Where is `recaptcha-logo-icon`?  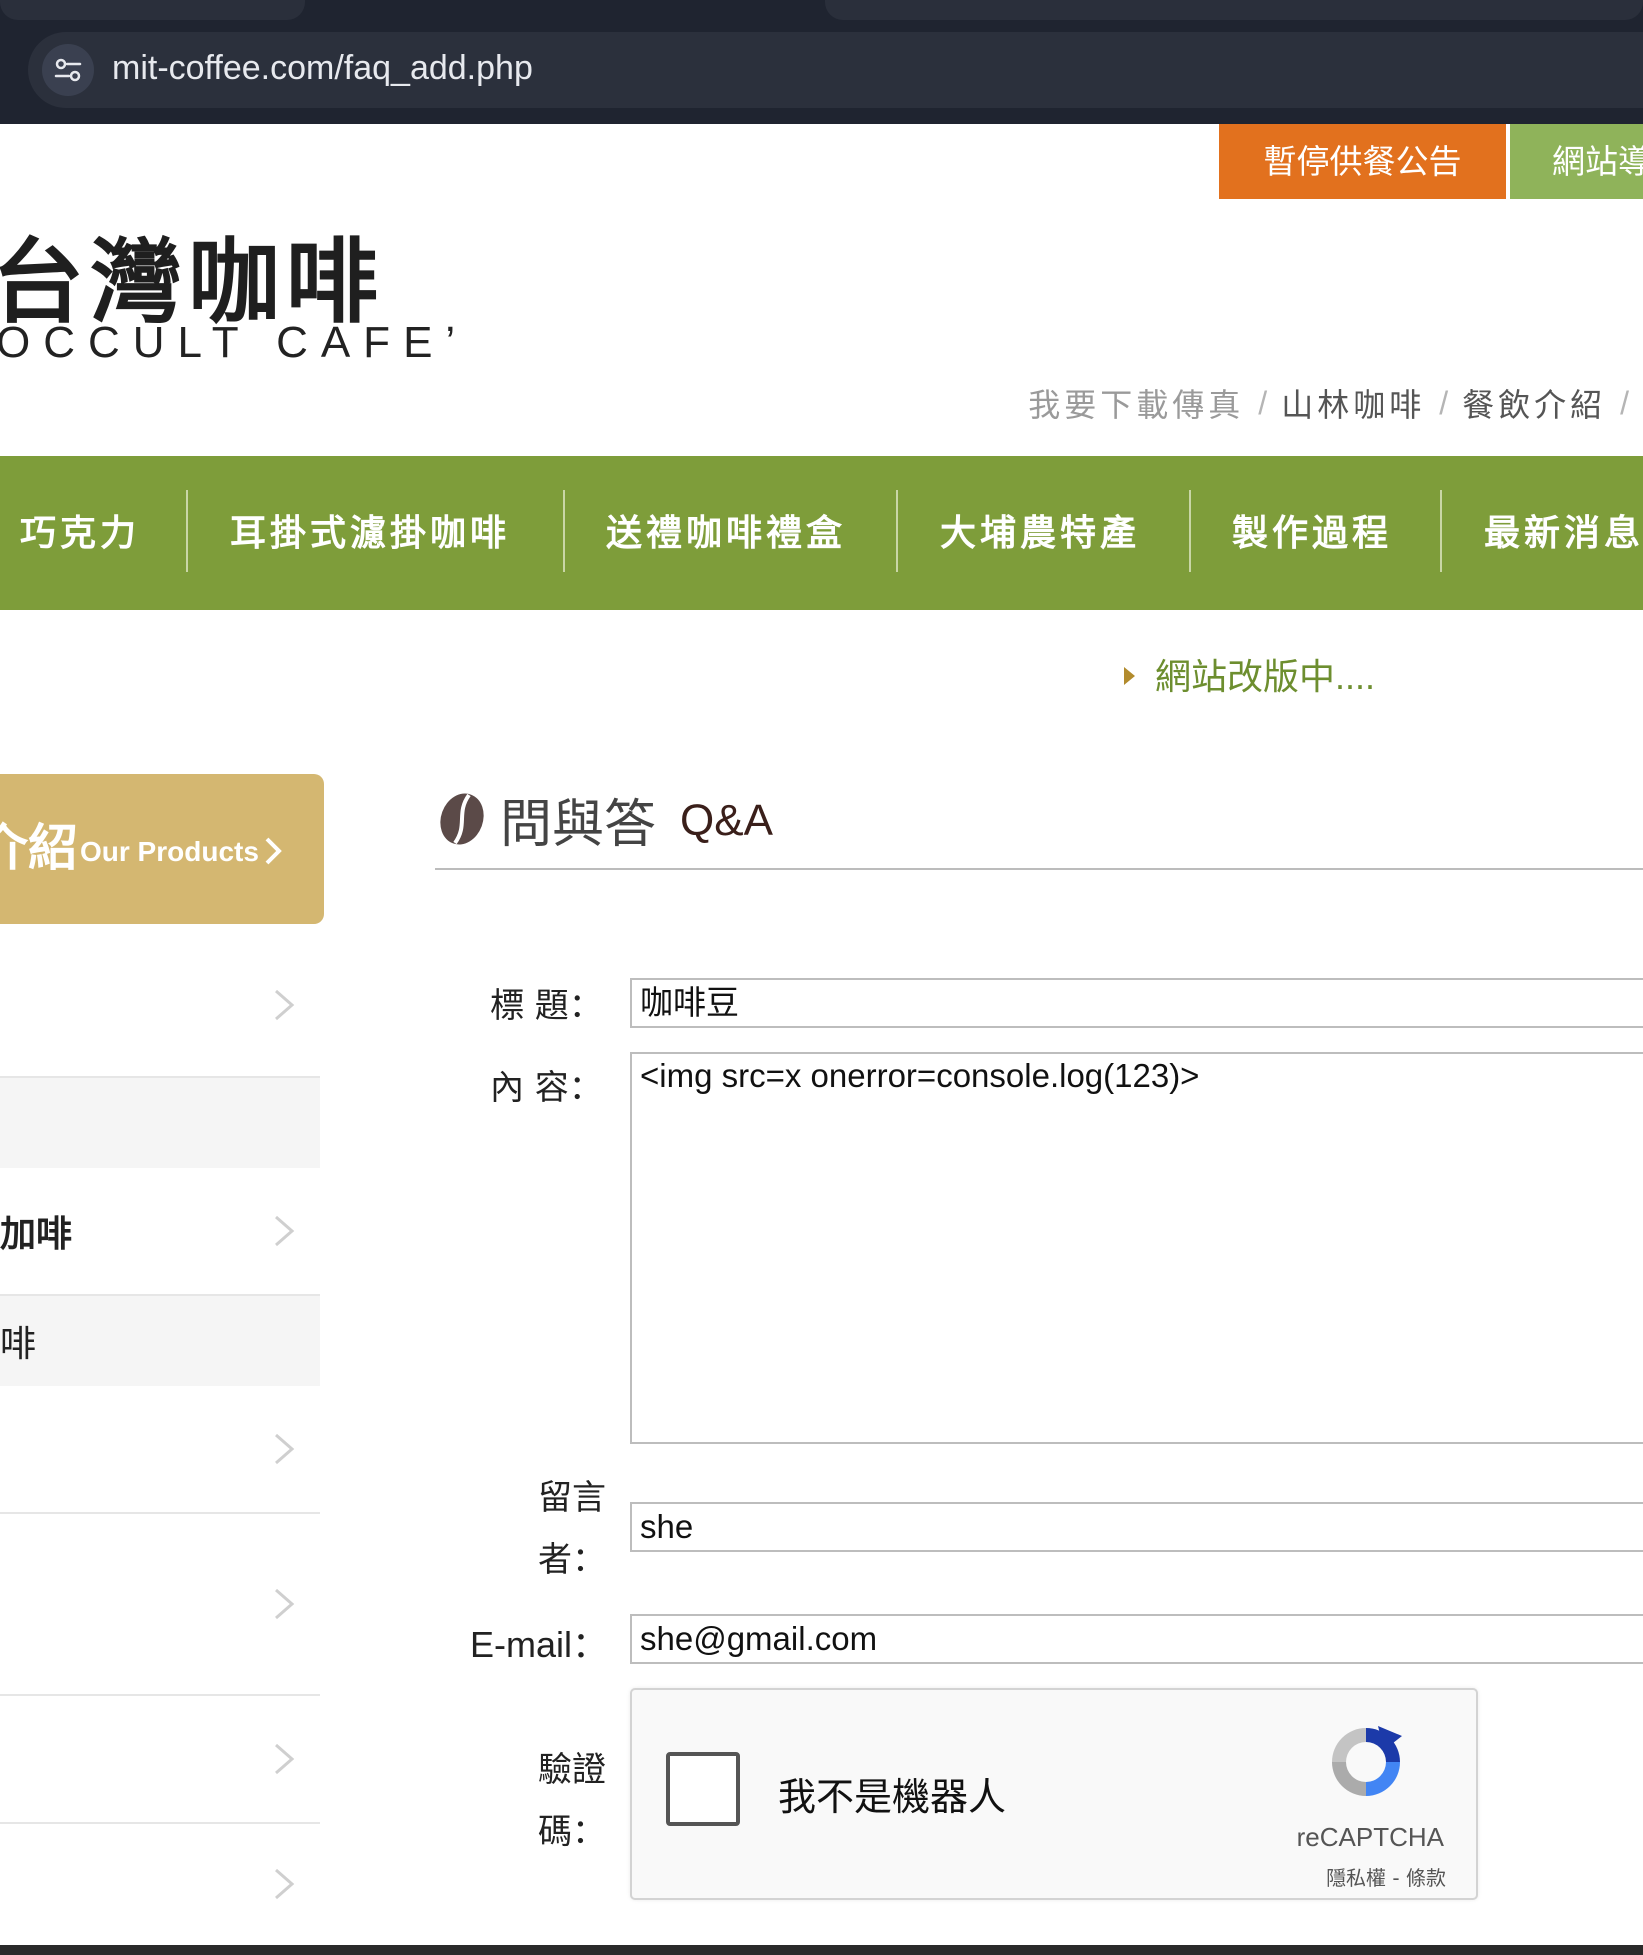 recaptcha-logo-icon is located at coordinates (1367, 1761).